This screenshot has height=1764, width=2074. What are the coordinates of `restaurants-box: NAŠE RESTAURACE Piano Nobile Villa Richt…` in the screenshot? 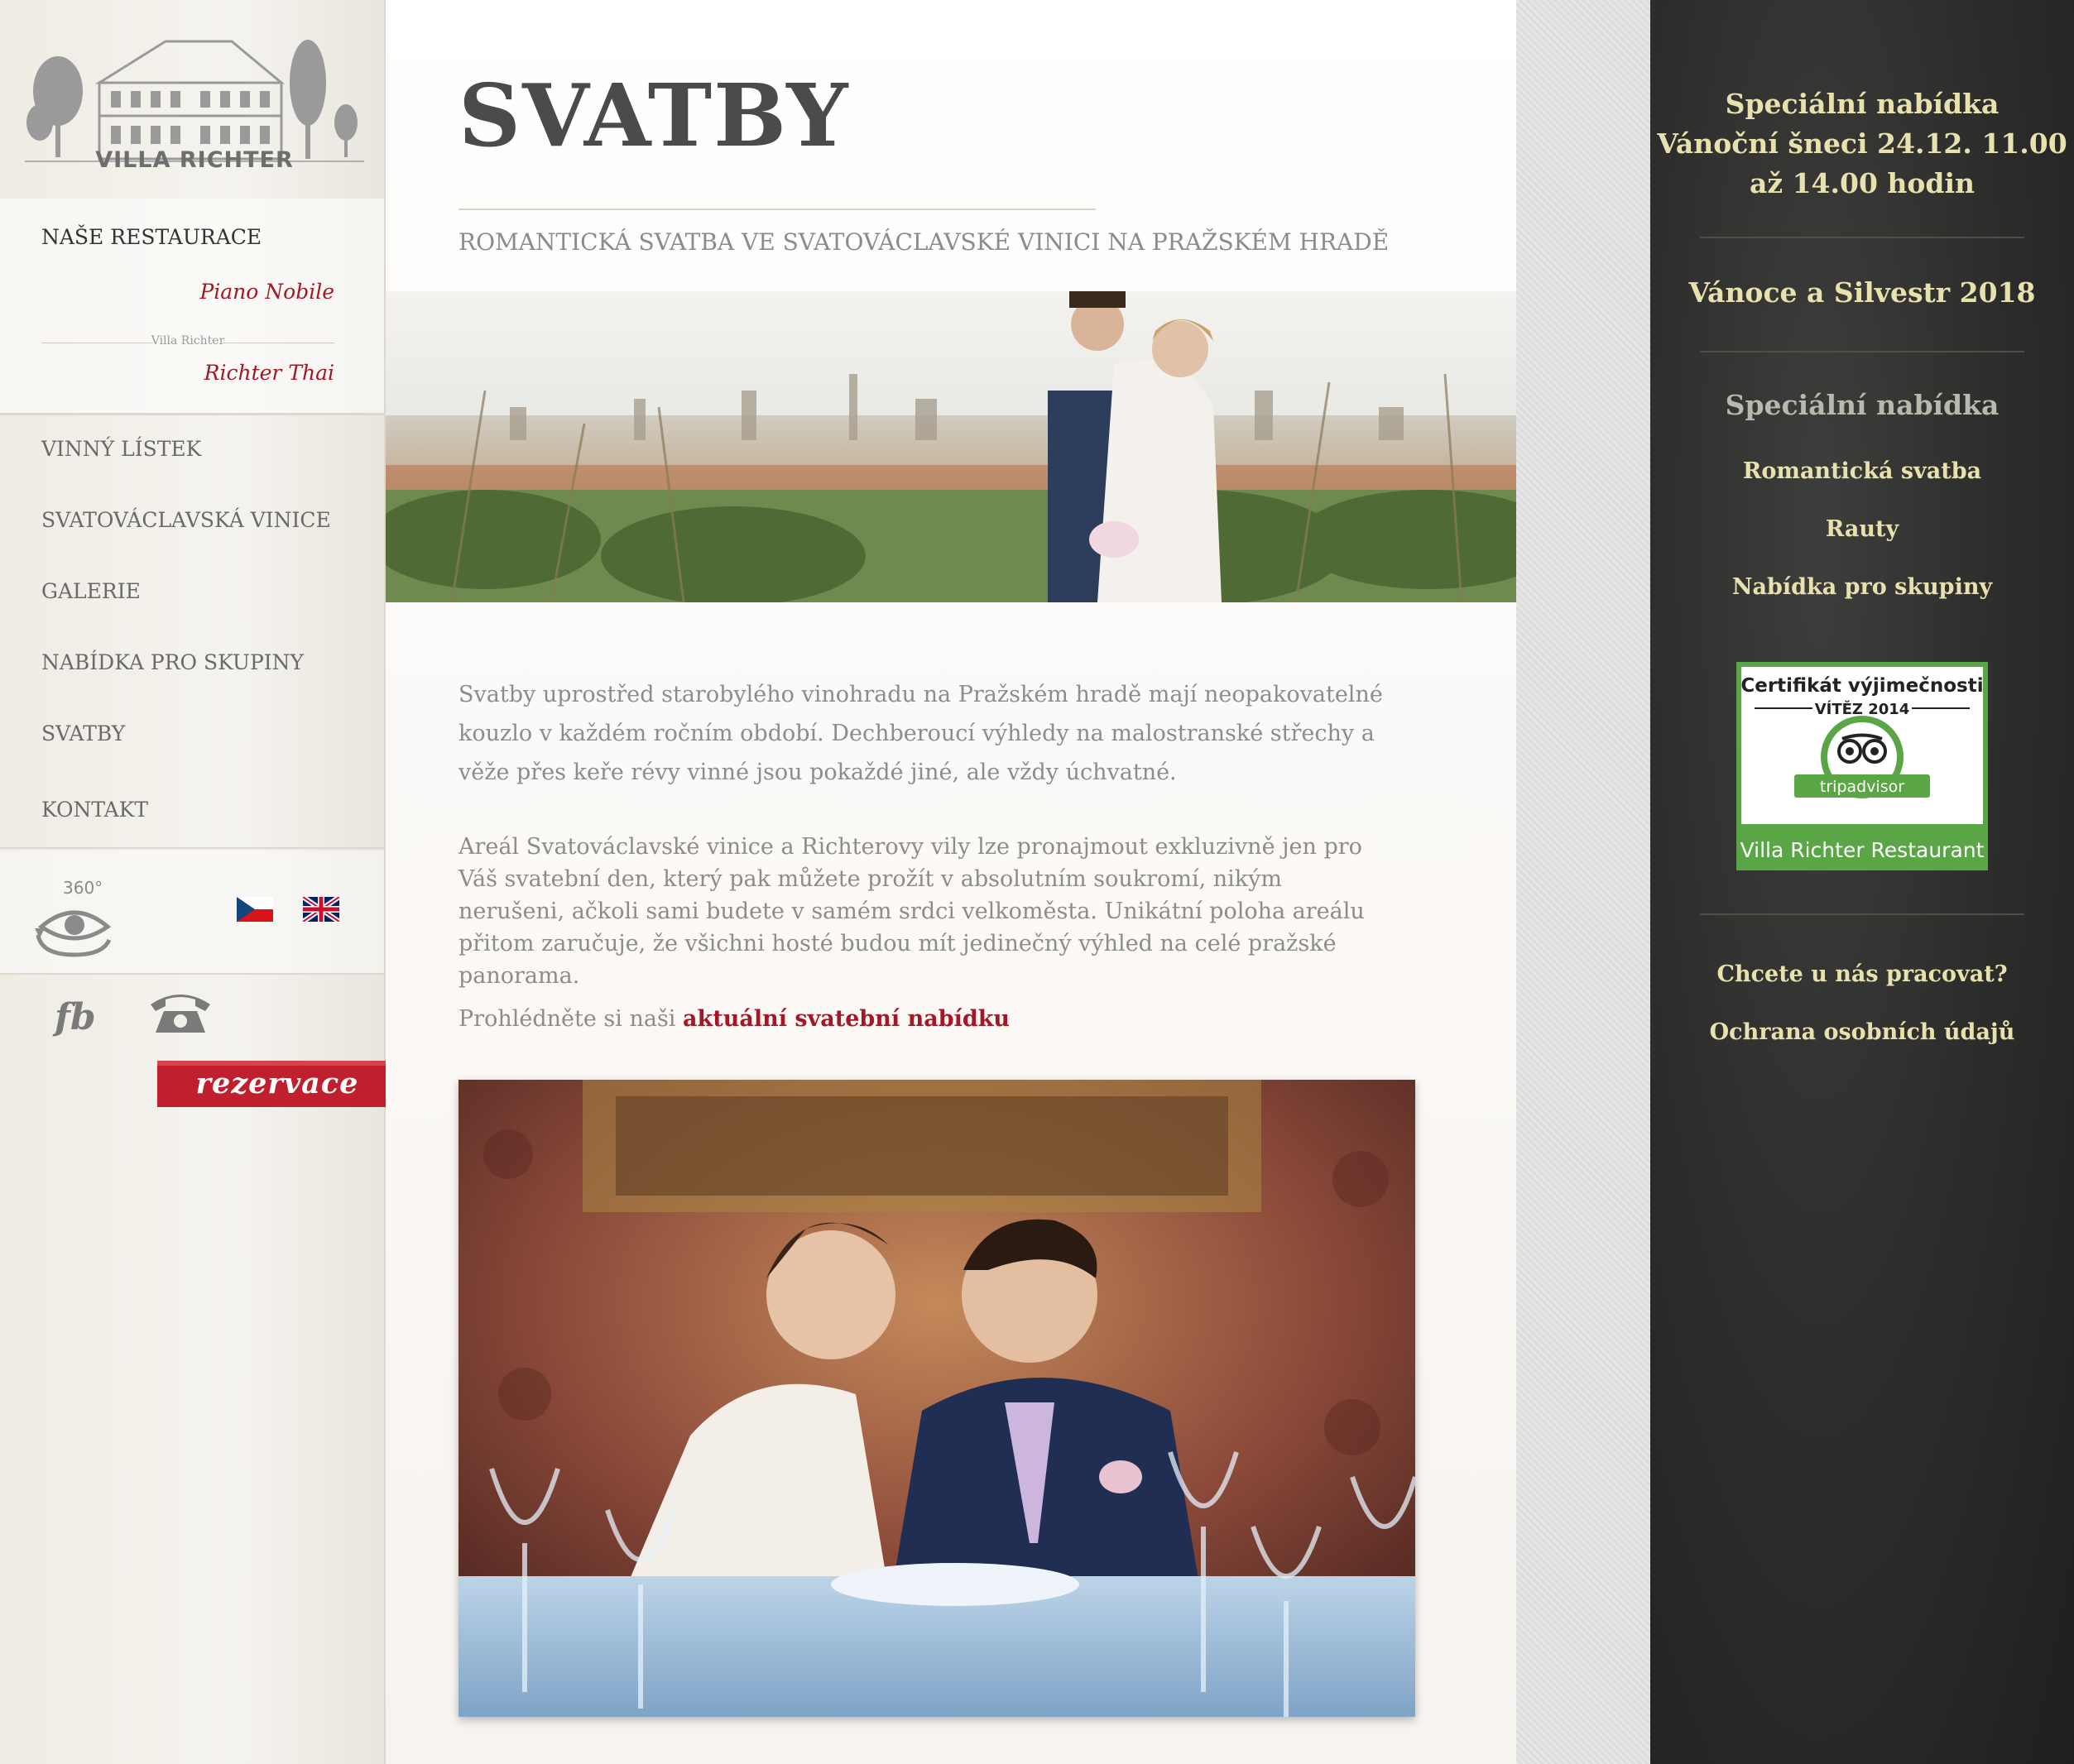 It's located at (192, 307).